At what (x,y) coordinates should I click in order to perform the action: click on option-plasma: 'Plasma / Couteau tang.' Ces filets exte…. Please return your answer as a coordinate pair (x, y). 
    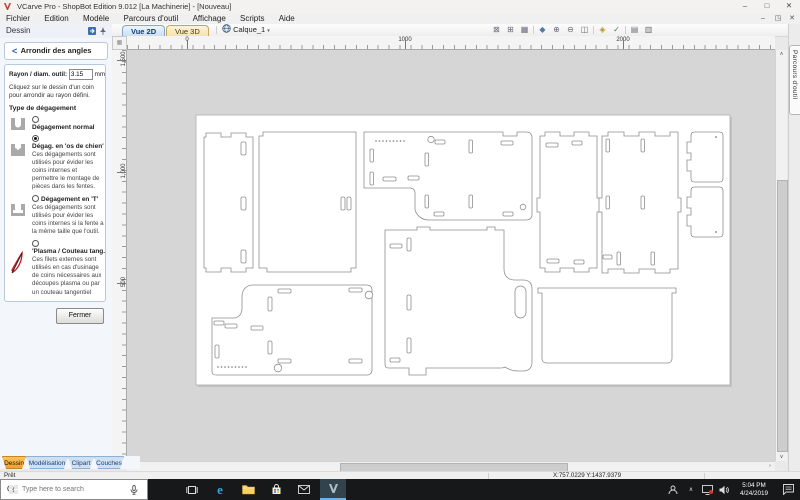
    Looking at the image, I should click on (57, 268).